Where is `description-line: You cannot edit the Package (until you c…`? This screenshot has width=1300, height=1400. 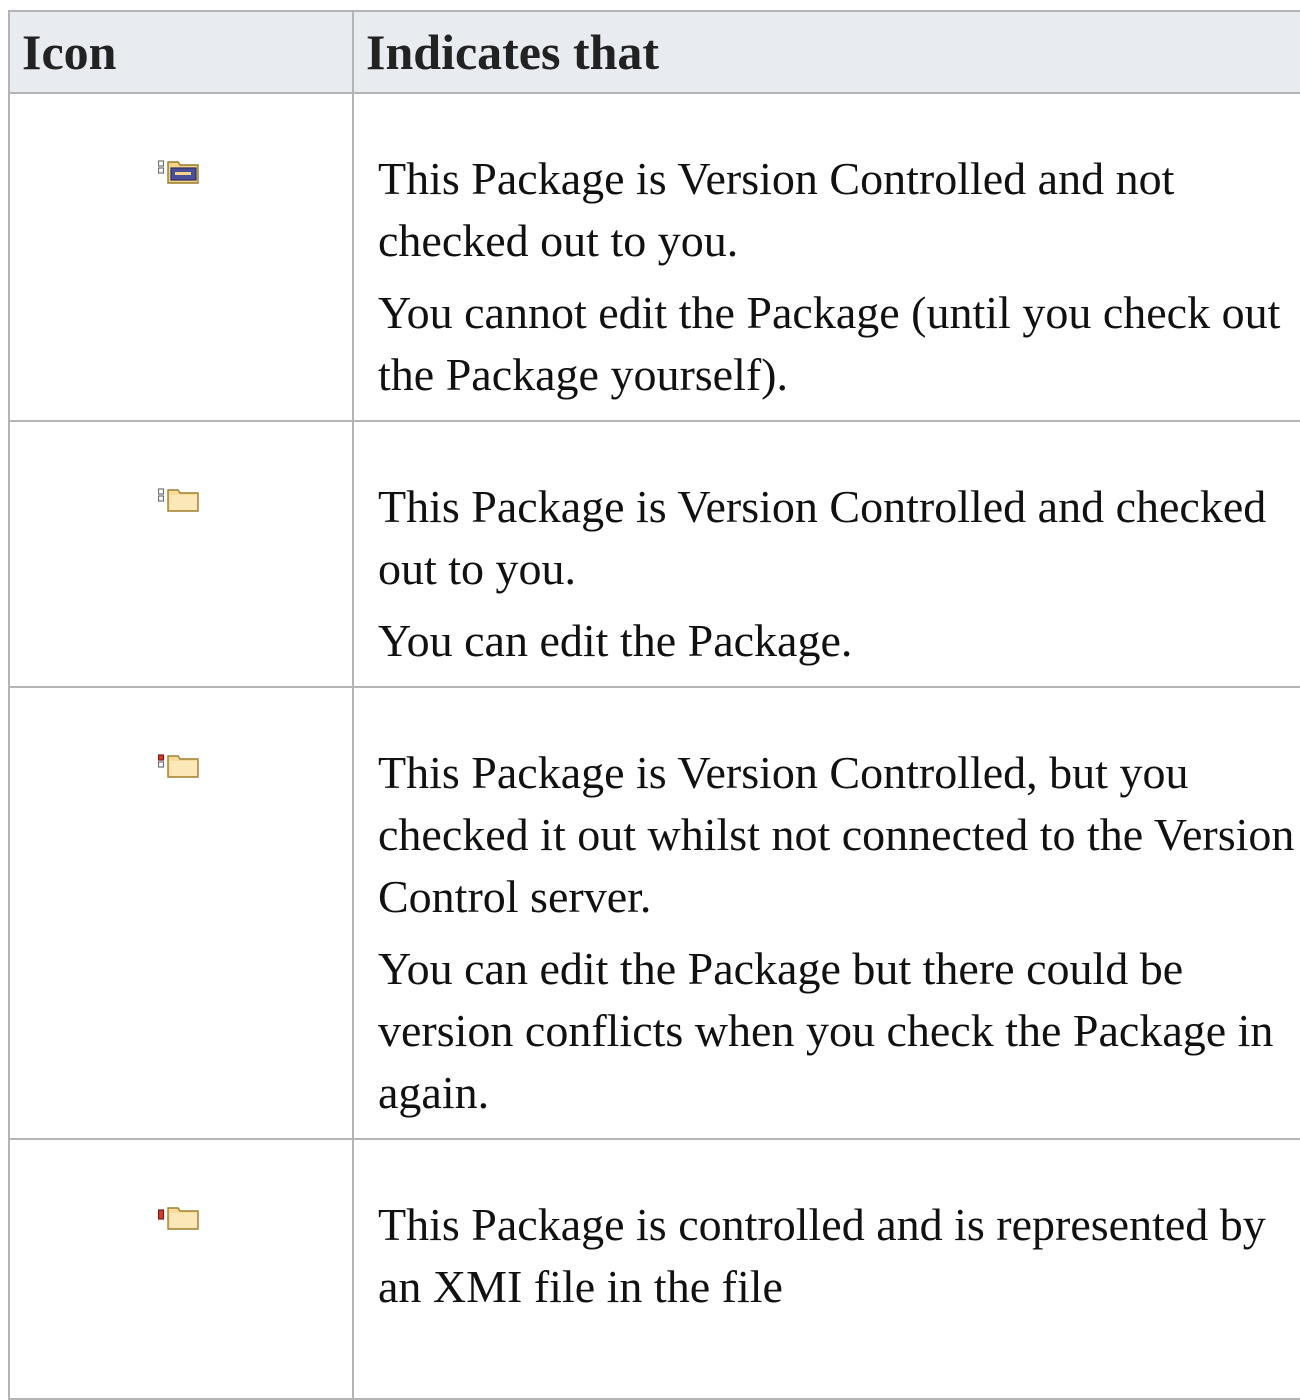
description-line: You cannot edit the Package (until you c… is located at coordinates (829, 343).